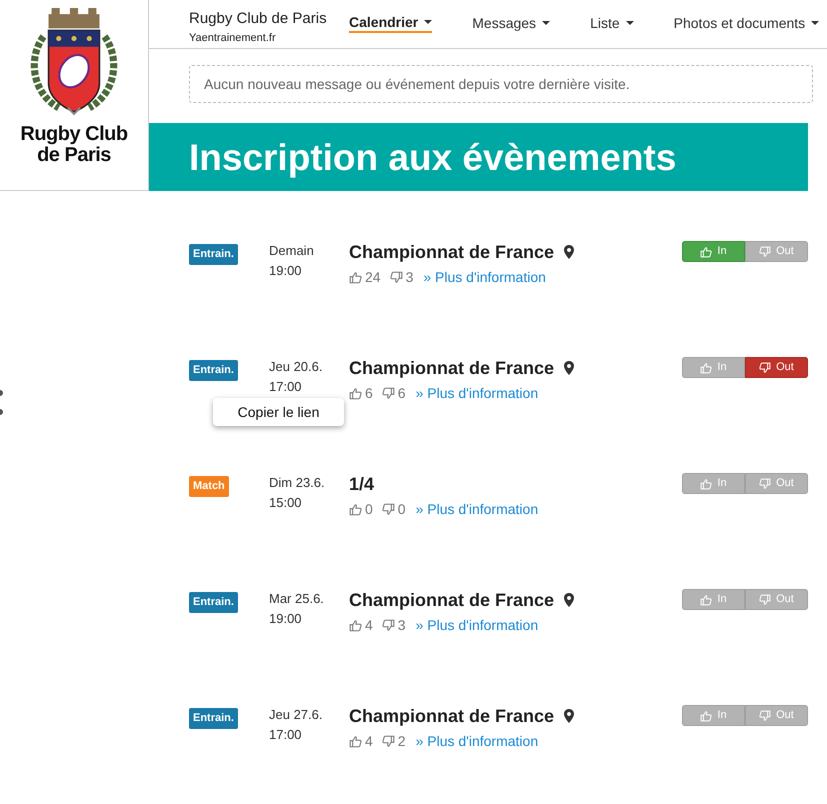  I want to click on logo-panel: Rugby Club de Paris, so click(74, 95).